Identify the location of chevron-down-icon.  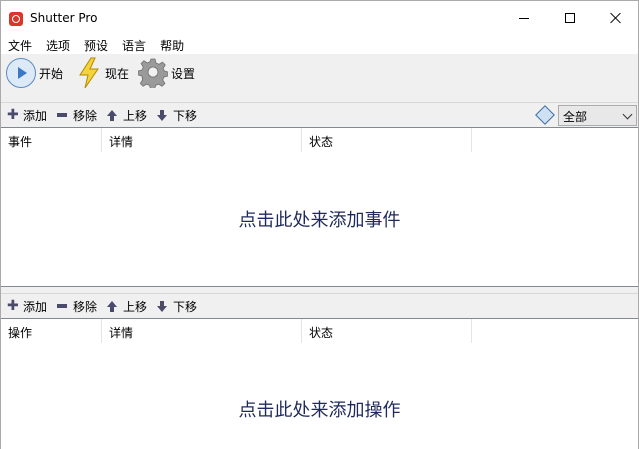
(627, 114).